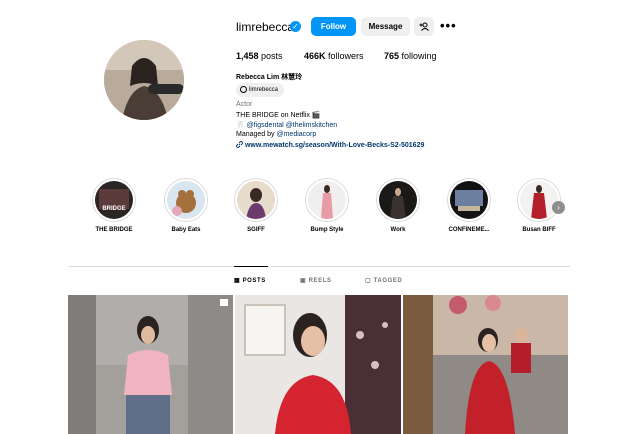  I want to click on message-button: Message, so click(385, 26).